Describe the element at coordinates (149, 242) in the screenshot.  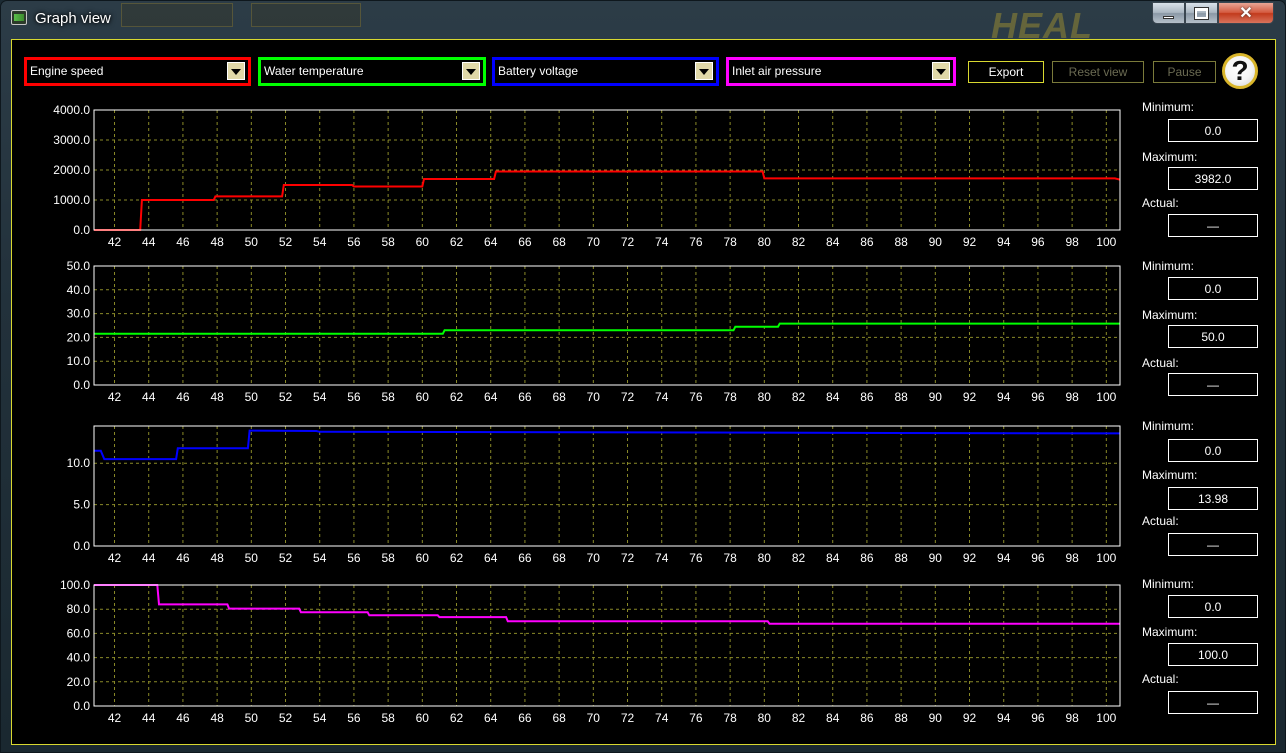
I see `chart-1-x-tick-label: 44` at that location.